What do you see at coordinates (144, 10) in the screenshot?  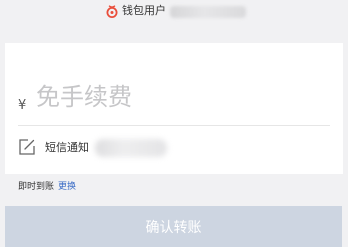 I see `wallet-user-label: 钱包用户` at bounding box center [144, 10].